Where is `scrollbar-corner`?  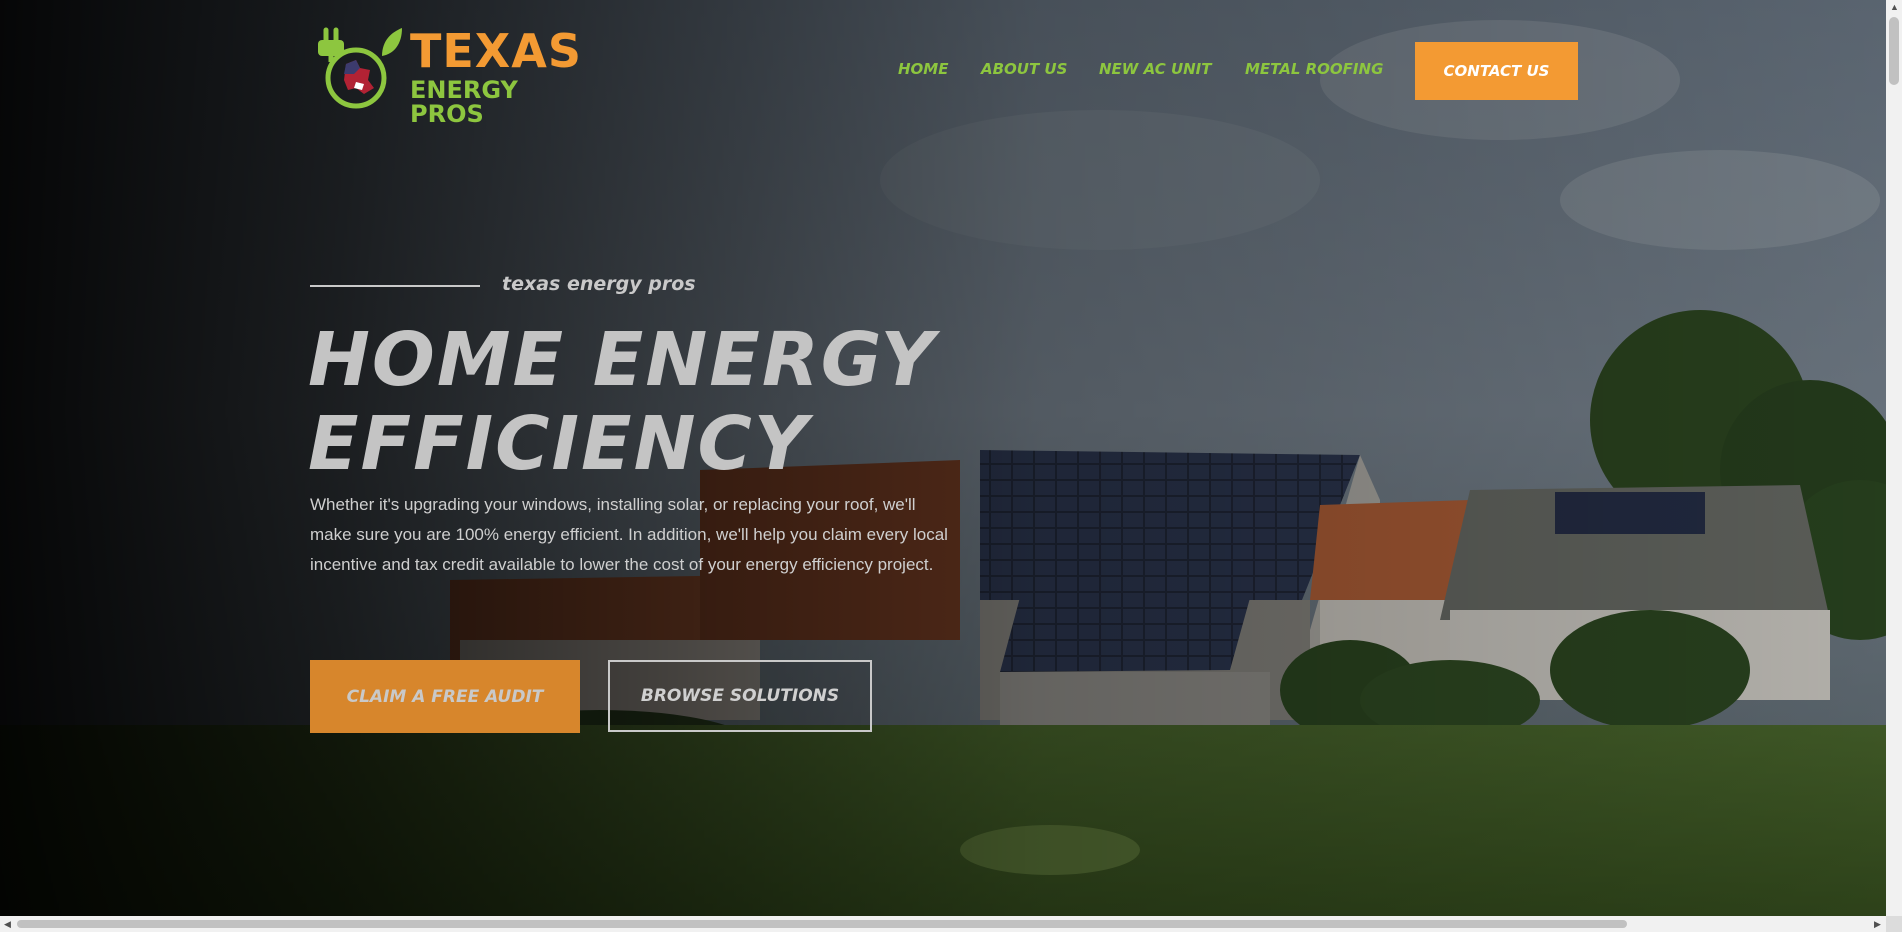
scrollbar-corner is located at coordinates (1894, 924).